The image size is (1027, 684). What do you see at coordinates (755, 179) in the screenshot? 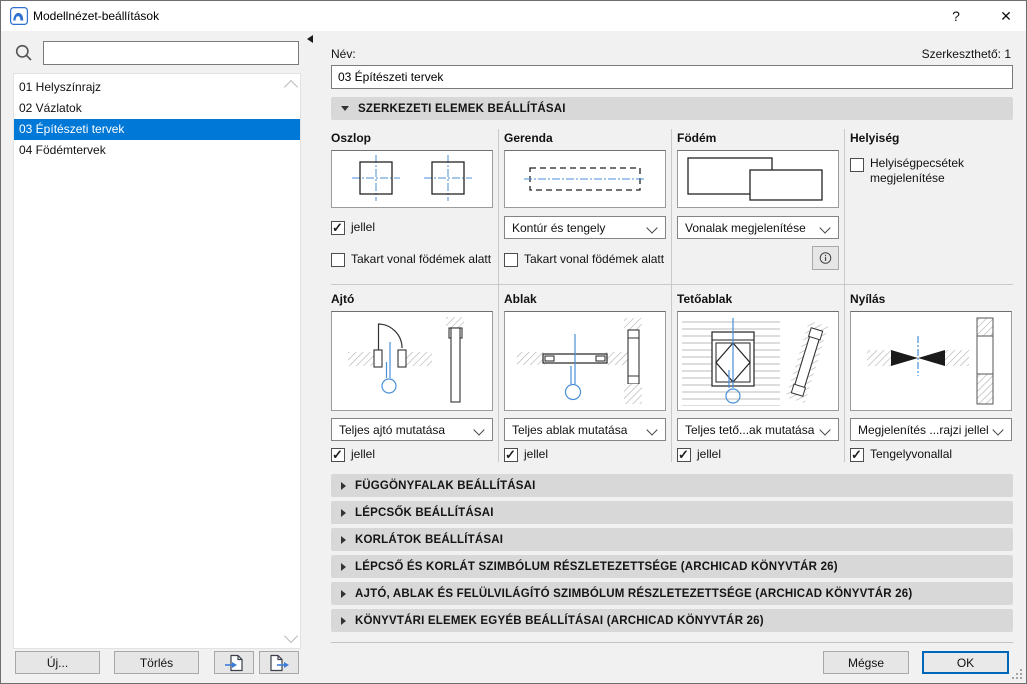
I see `slab-symbol-icon` at bounding box center [755, 179].